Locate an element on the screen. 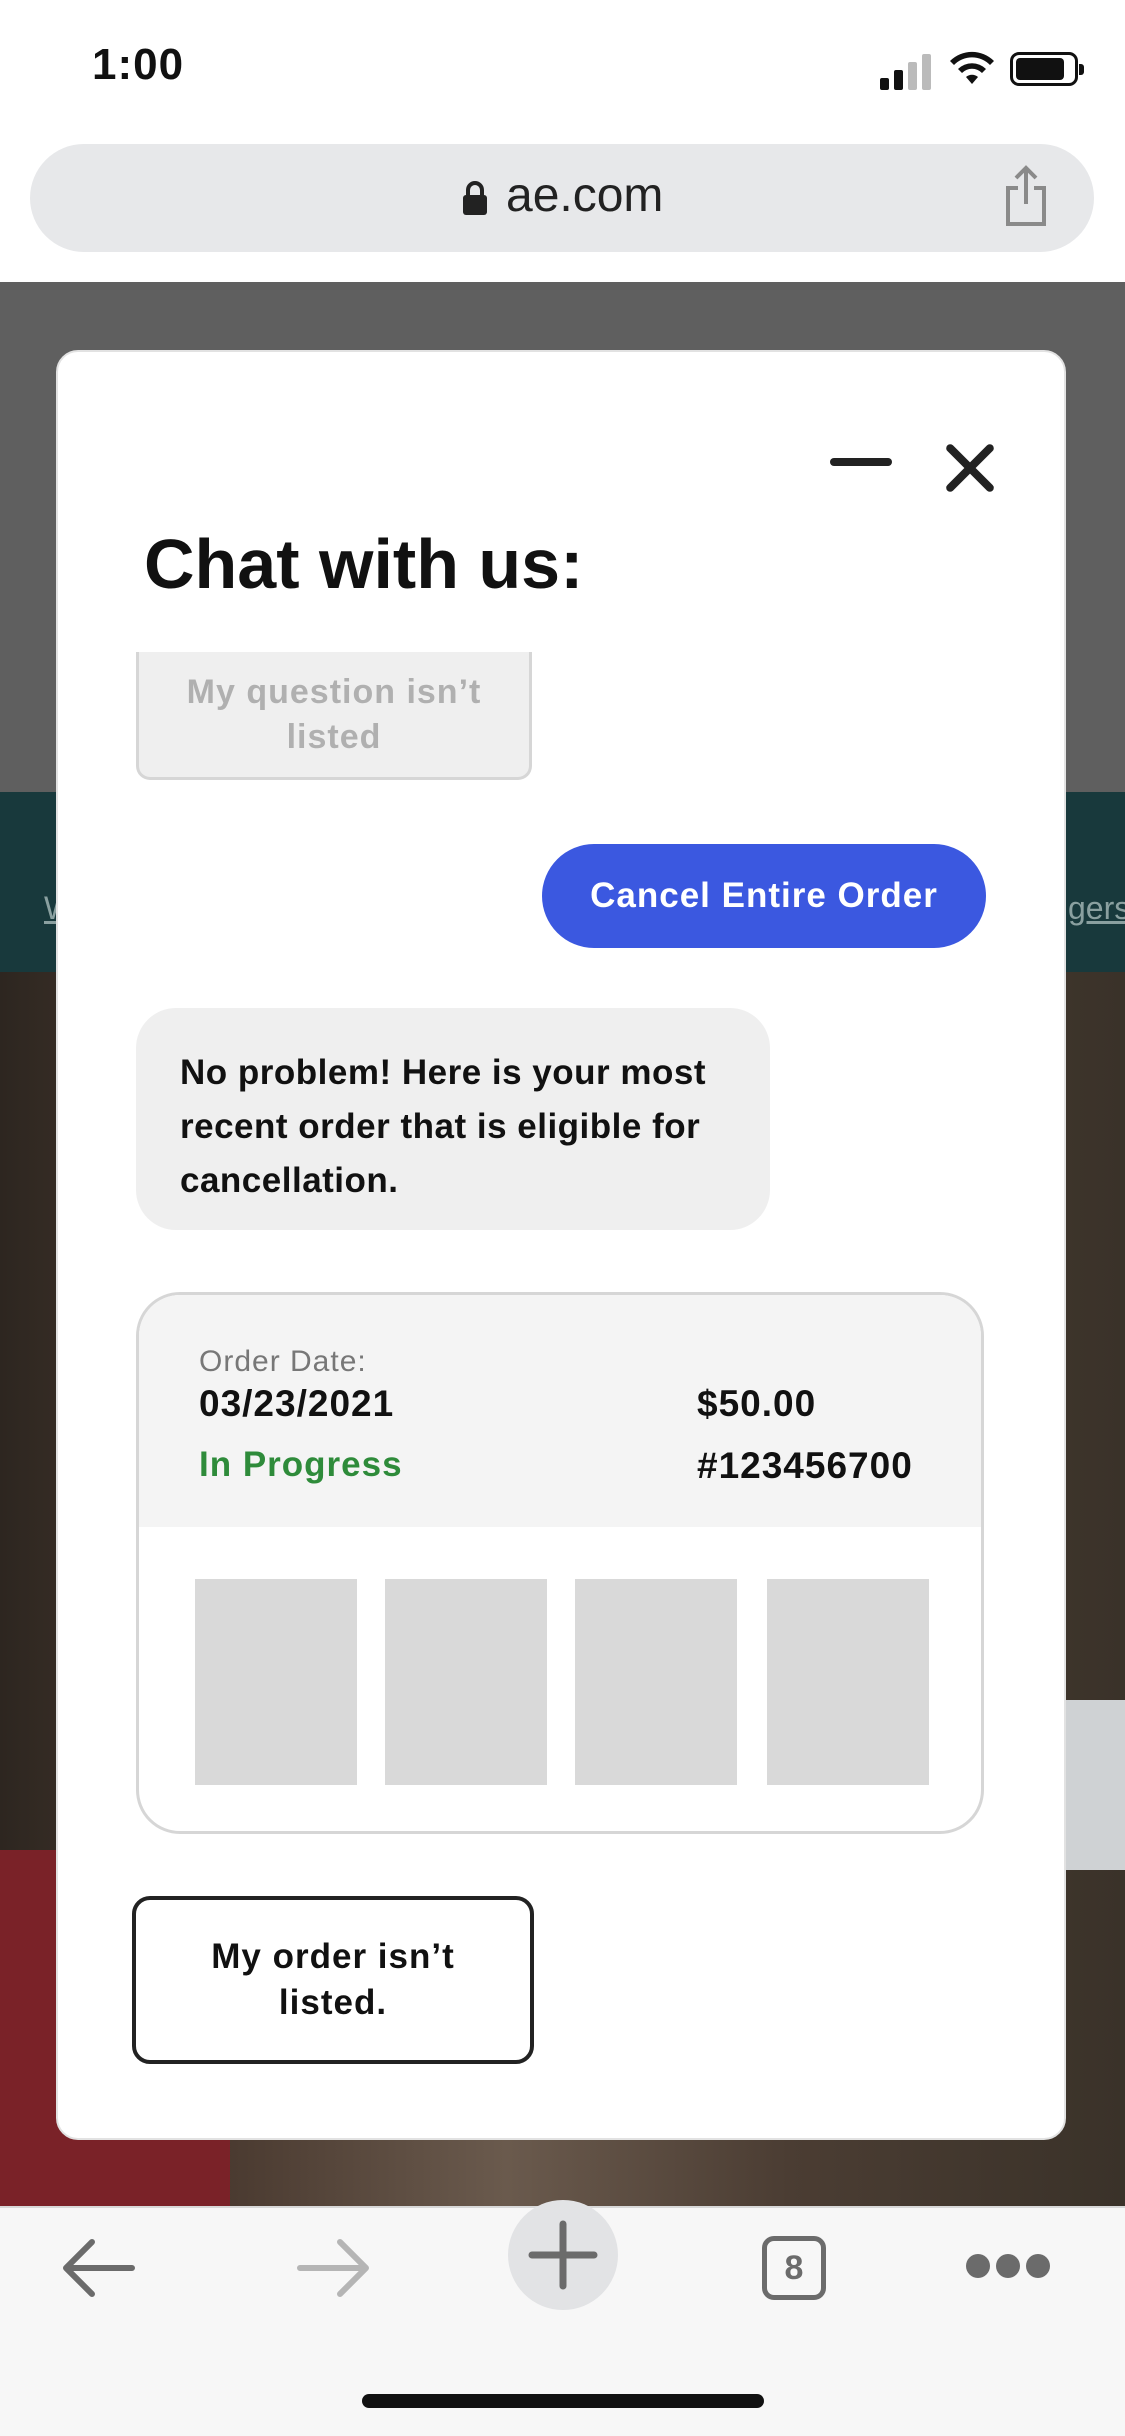 This screenshot has height=2436, width=1125. url-text: ae.com is located at coordinates (584, 195).